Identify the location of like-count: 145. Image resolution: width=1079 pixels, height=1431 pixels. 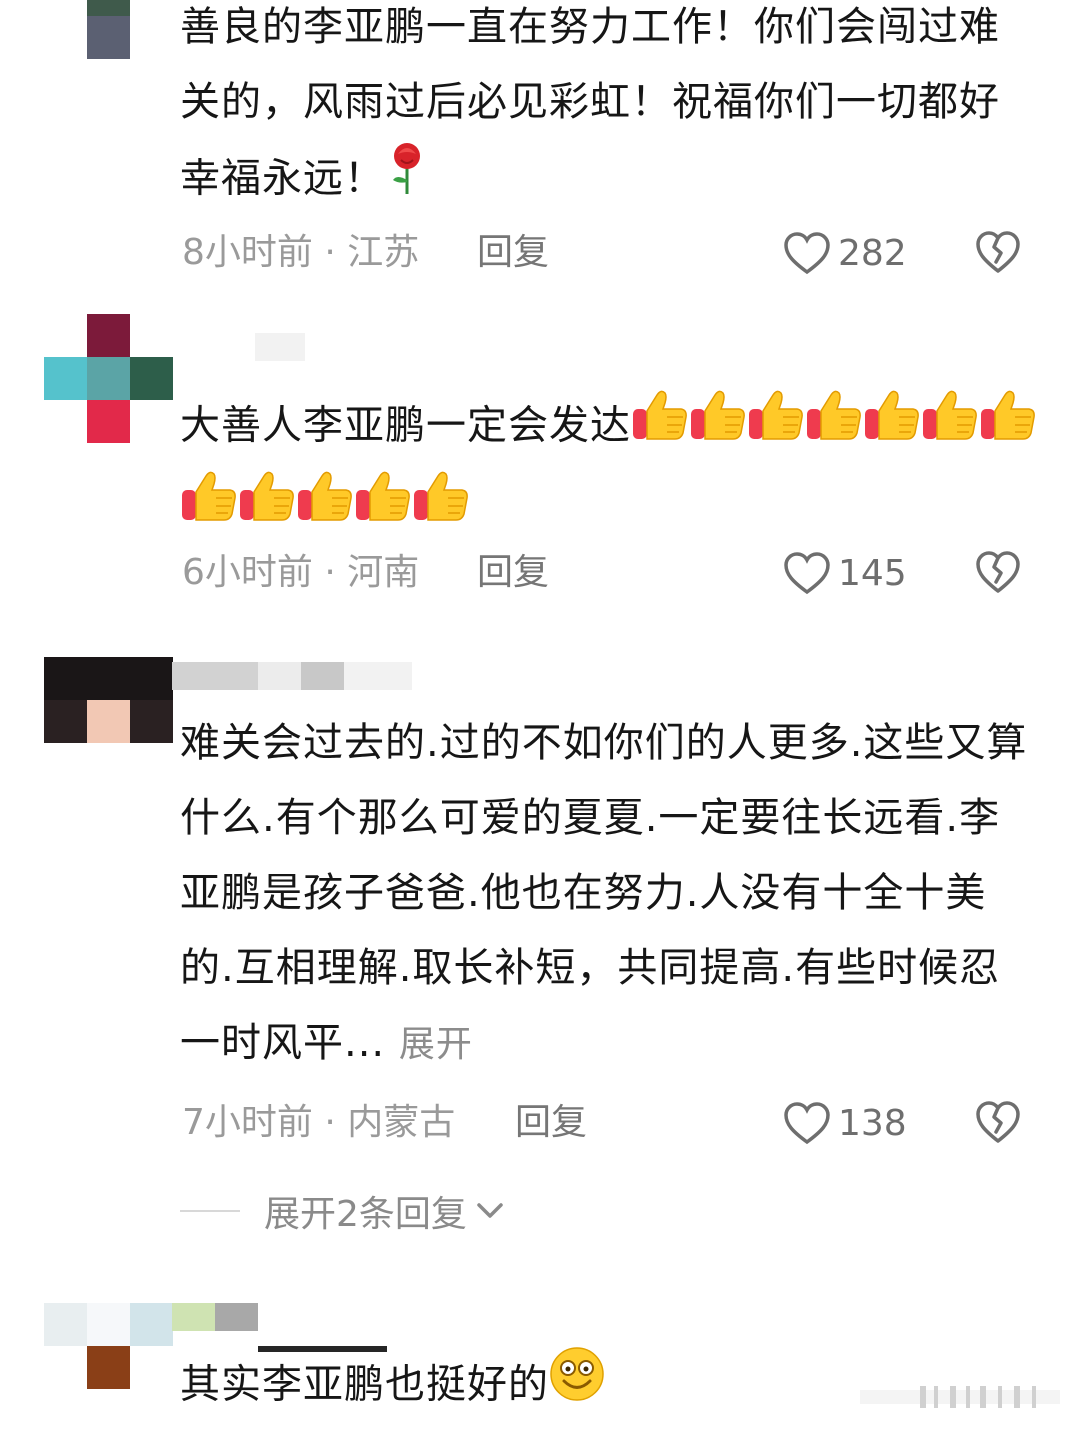
(872, 573).